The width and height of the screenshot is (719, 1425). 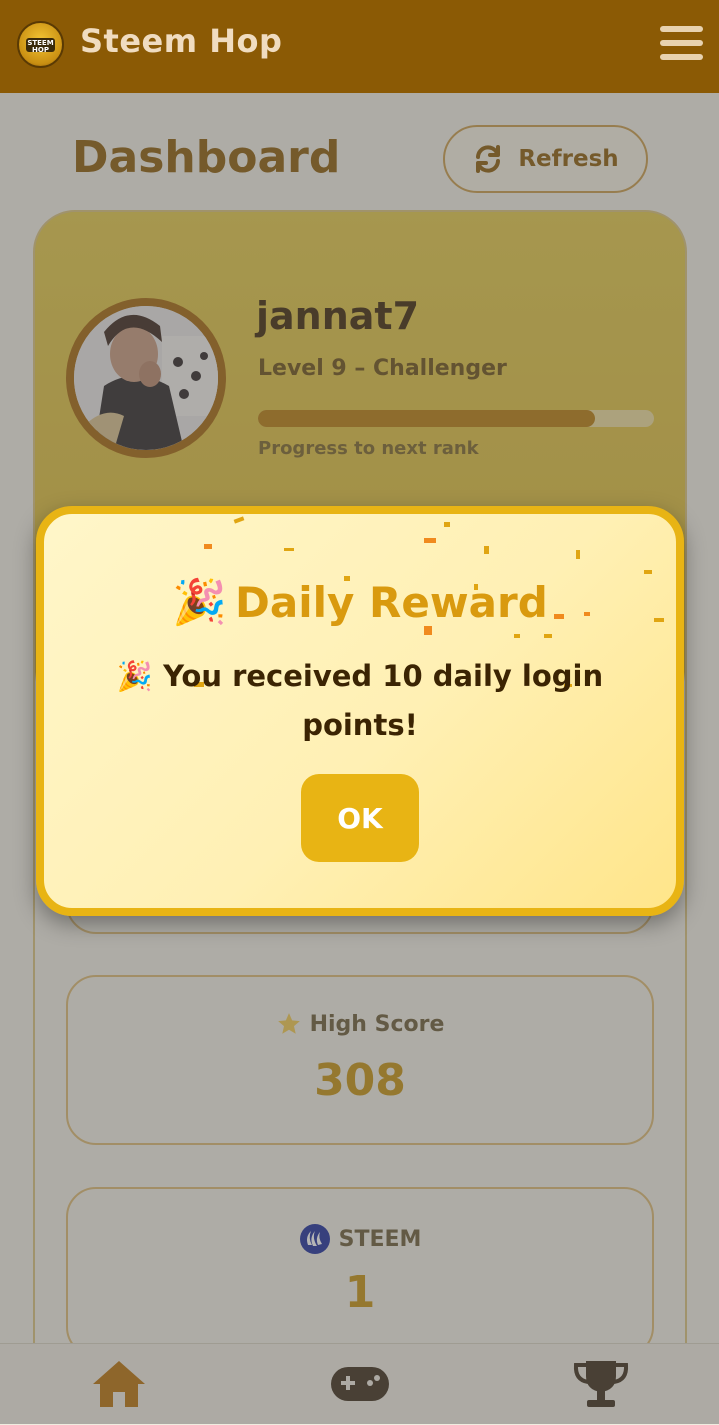 I want to click on app-logo: STEEM HOP, so click(x=40, y=44).